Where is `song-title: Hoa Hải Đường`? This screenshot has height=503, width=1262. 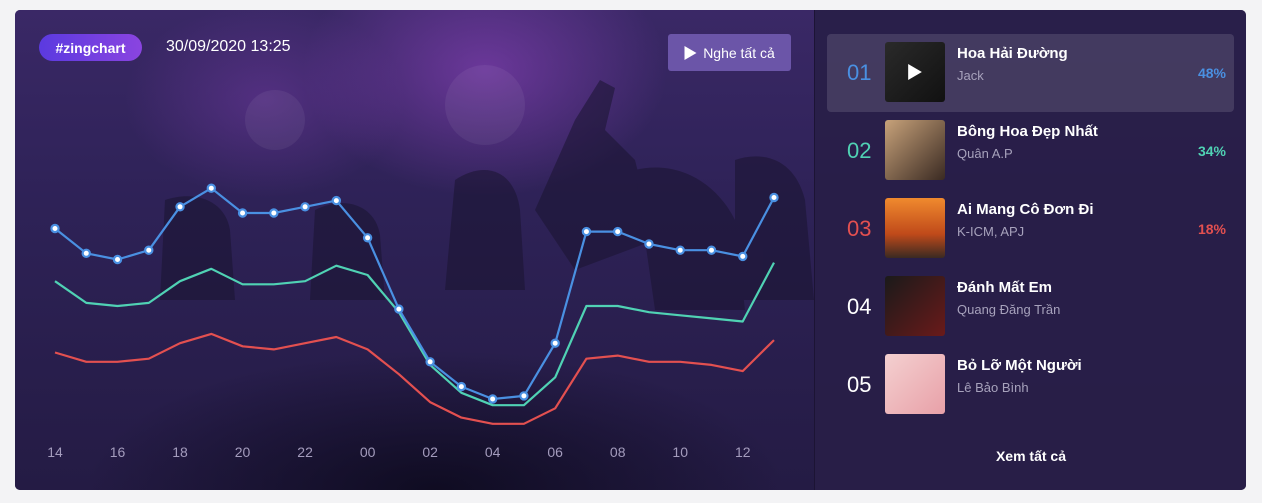
song-title: Hoa Hải Đường is located at coordinates (1012, 53).